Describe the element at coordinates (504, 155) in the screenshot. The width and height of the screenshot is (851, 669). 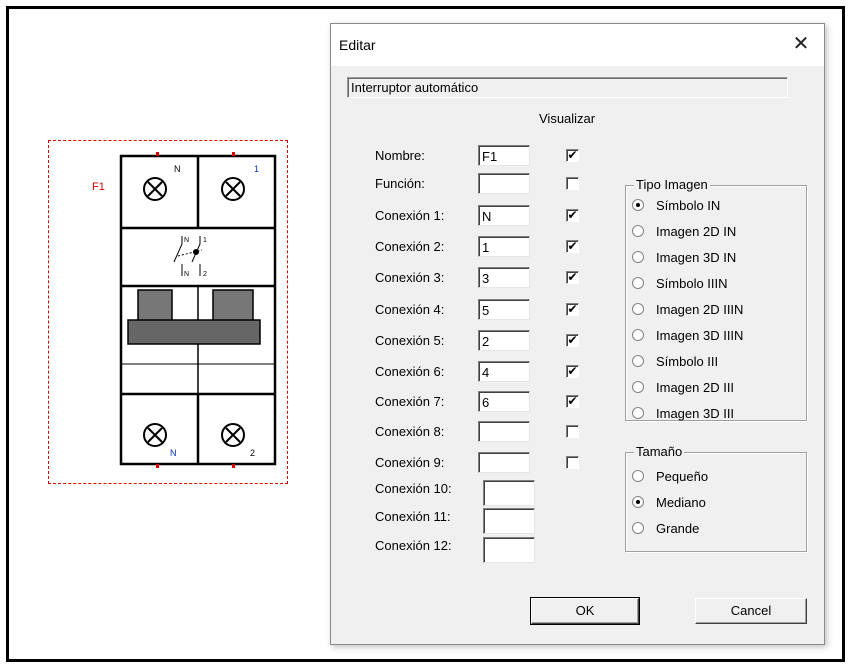
I see `field-input: F1` at that location.